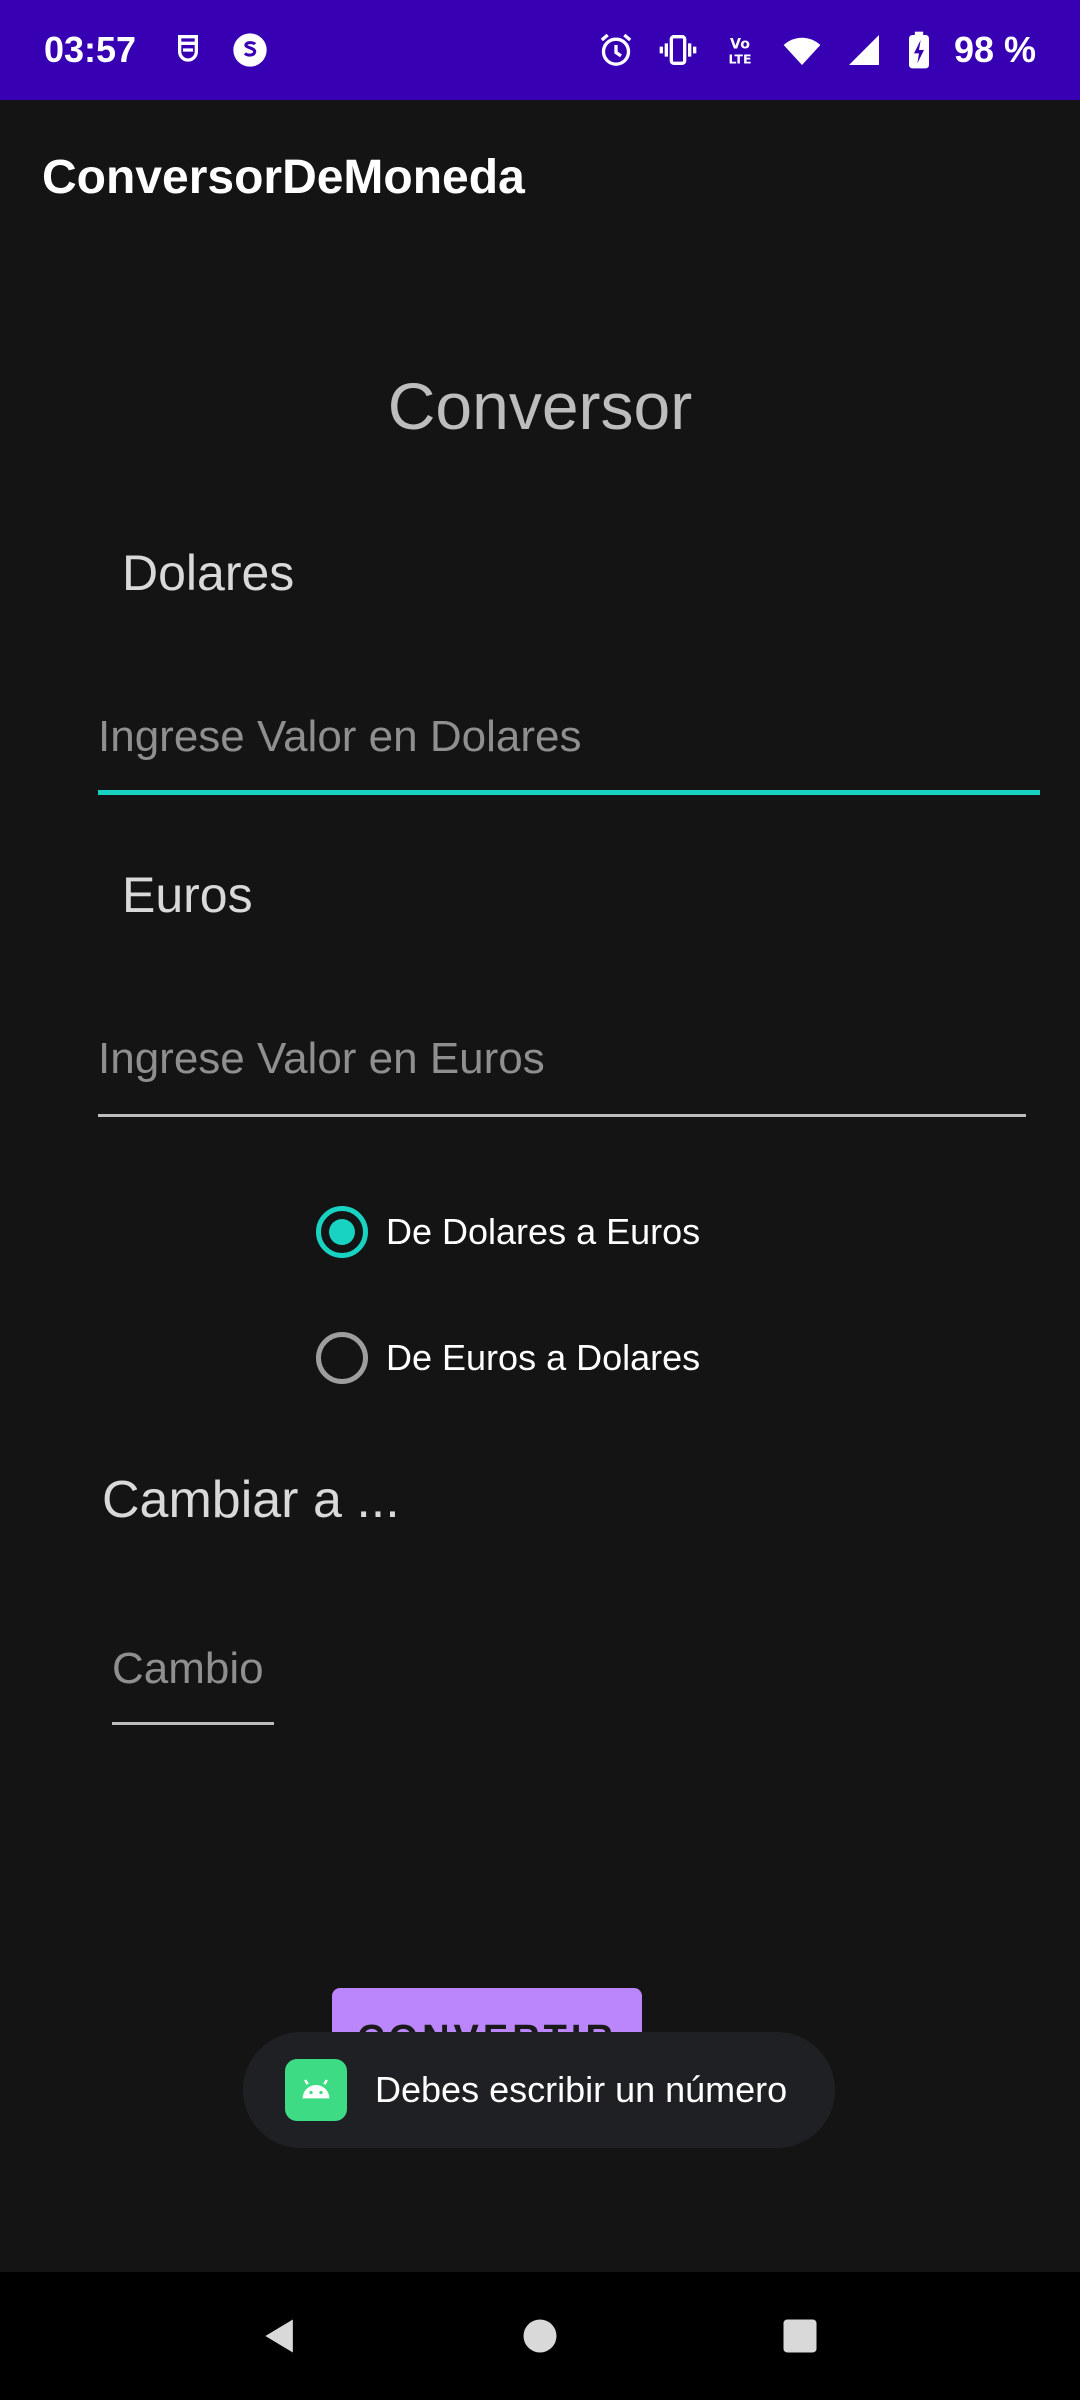 This screenshot has width=1080, height=2400. Describe the element at coordinates (90, 49) in the screenshot. I see `status-time: 03:57` at that location.